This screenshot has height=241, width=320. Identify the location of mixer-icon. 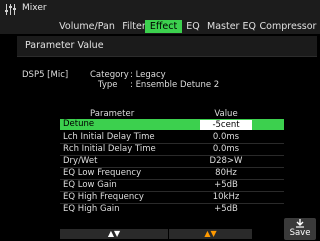
(11, 9).